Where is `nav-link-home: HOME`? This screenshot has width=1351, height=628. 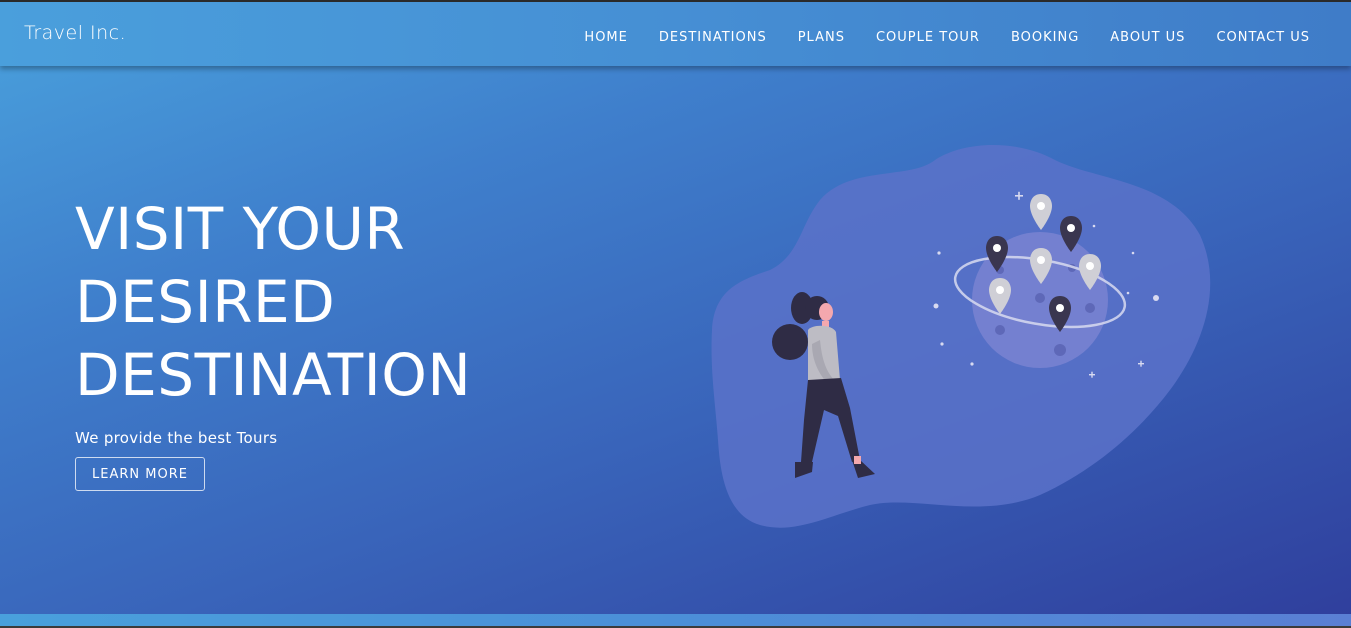
nav-link-home: HOME is located at coordinates (605, 37).